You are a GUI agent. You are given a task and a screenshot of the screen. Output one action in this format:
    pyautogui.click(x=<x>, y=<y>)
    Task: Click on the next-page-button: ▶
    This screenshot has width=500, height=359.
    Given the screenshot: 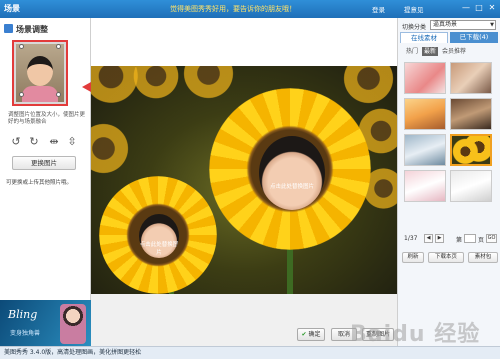 What is the action you would take?
    pyautogui.click(x=439, y=238)
    